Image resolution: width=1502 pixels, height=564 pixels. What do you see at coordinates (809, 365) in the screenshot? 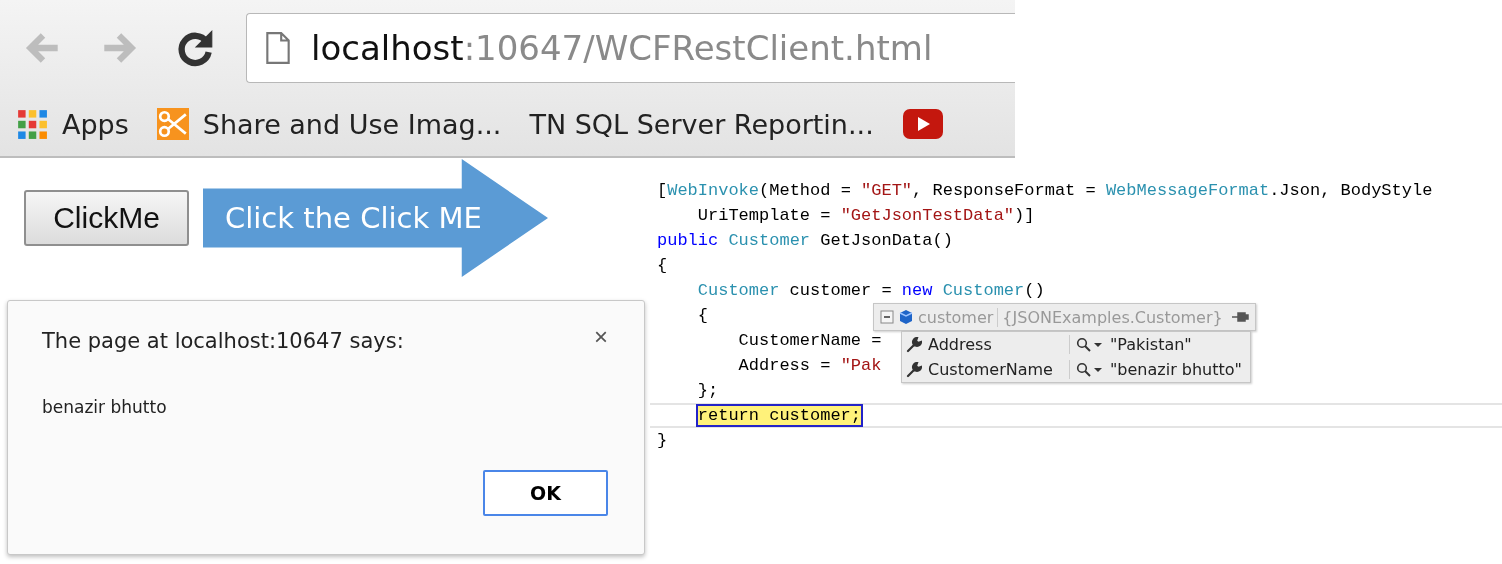
I see `code-line: Address = "Pak` at bounding box center [809, 365].